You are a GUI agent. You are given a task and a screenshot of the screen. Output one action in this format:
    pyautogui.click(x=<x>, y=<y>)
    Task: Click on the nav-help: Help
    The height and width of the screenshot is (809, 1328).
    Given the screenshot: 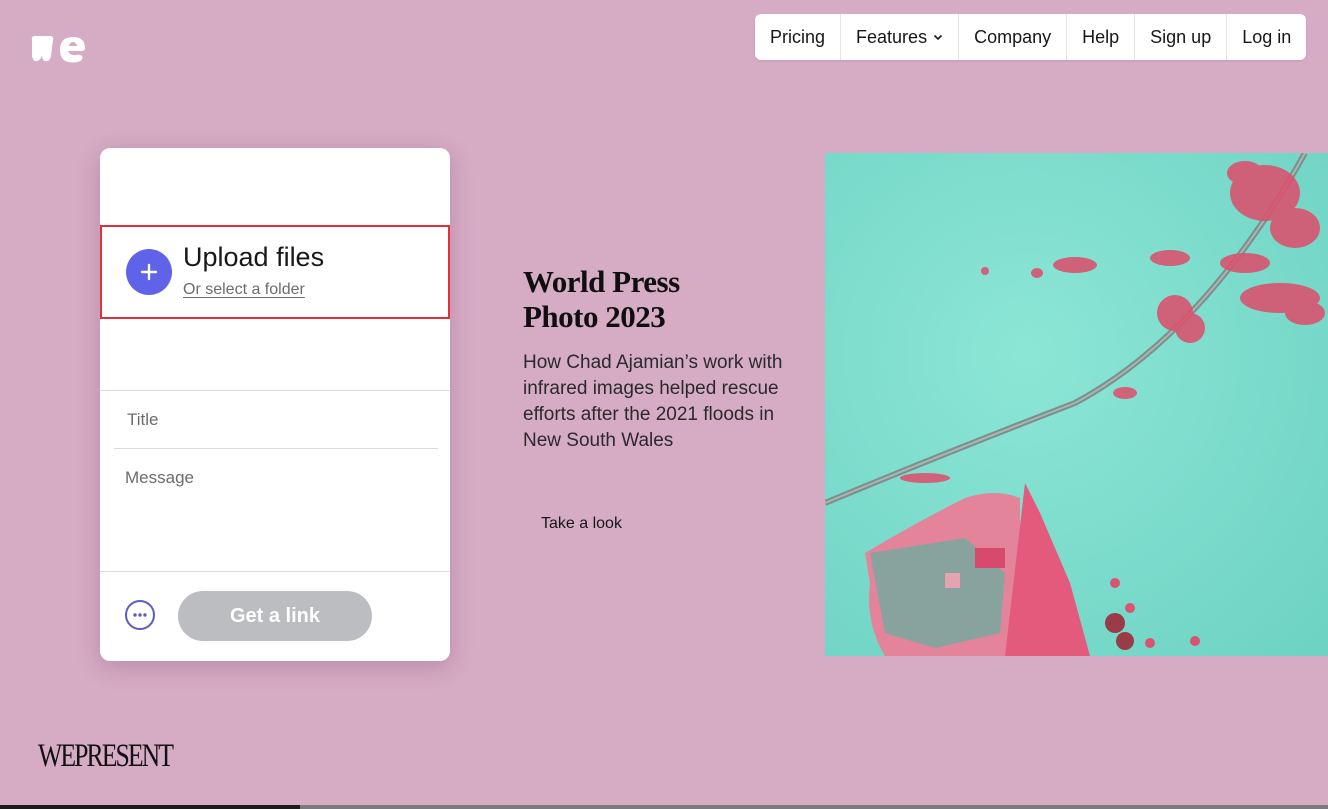 What is the action you would take?
    pyautogui.click(x=1100, y=37)
    